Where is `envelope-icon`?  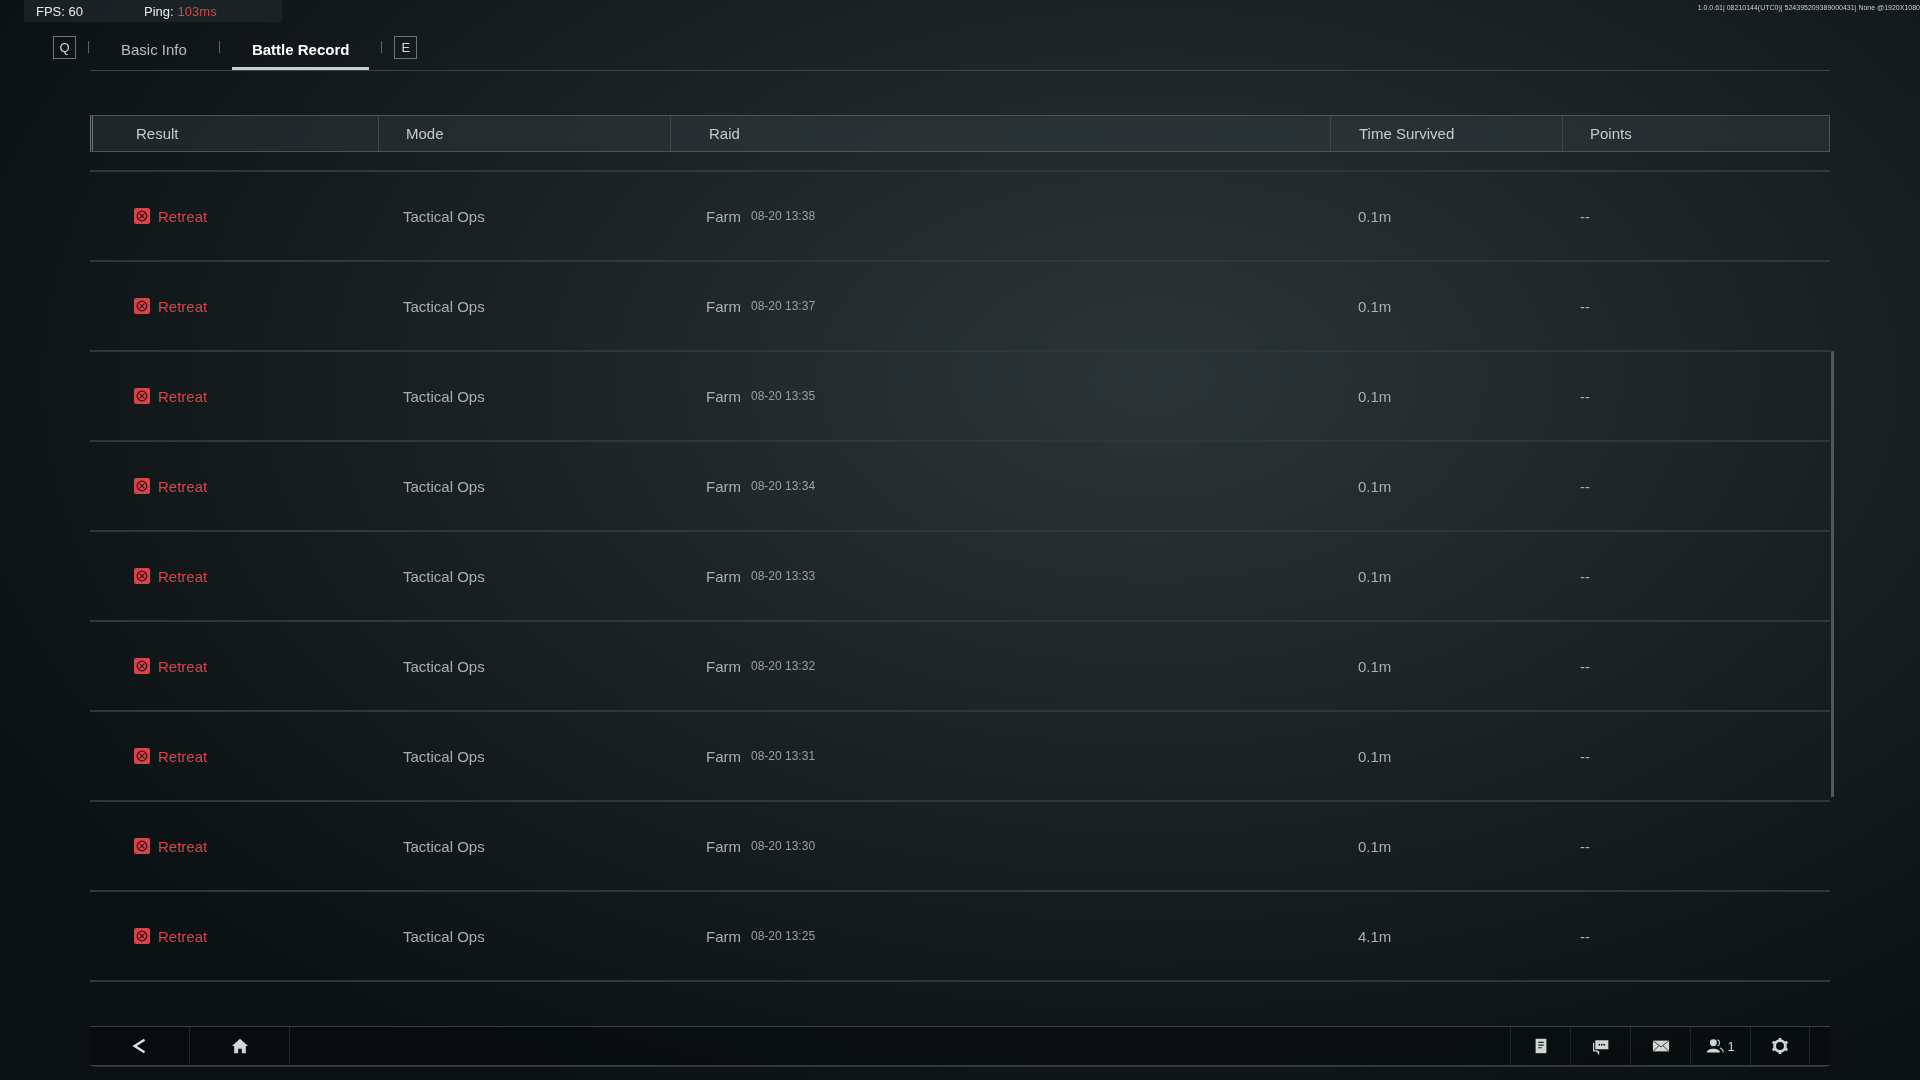
envelope-icon is located at coordinates (1660, 1046).